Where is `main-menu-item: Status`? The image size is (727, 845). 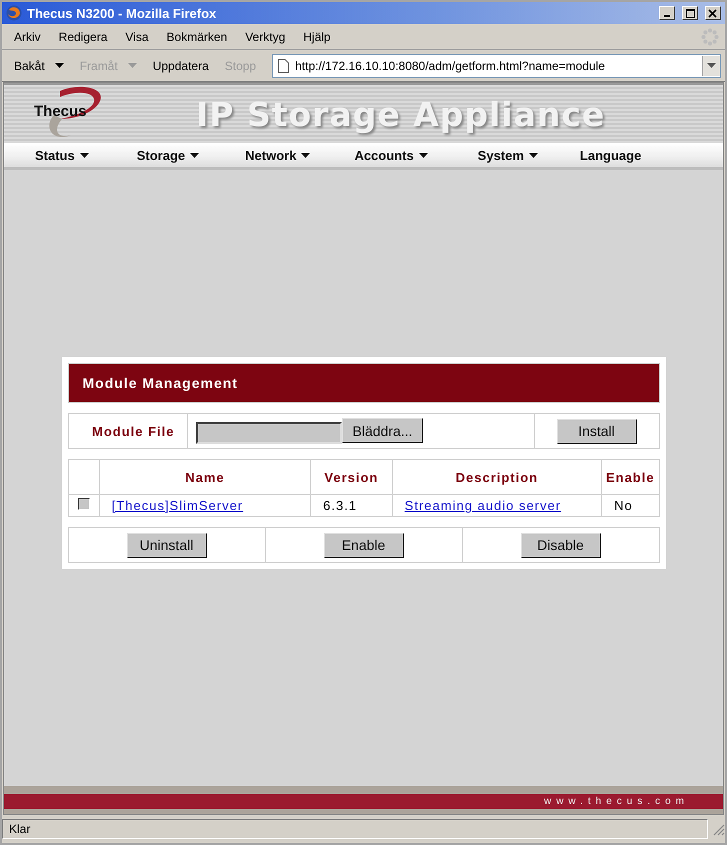
main-menu-item: Status is located at coordinates (62, 155).